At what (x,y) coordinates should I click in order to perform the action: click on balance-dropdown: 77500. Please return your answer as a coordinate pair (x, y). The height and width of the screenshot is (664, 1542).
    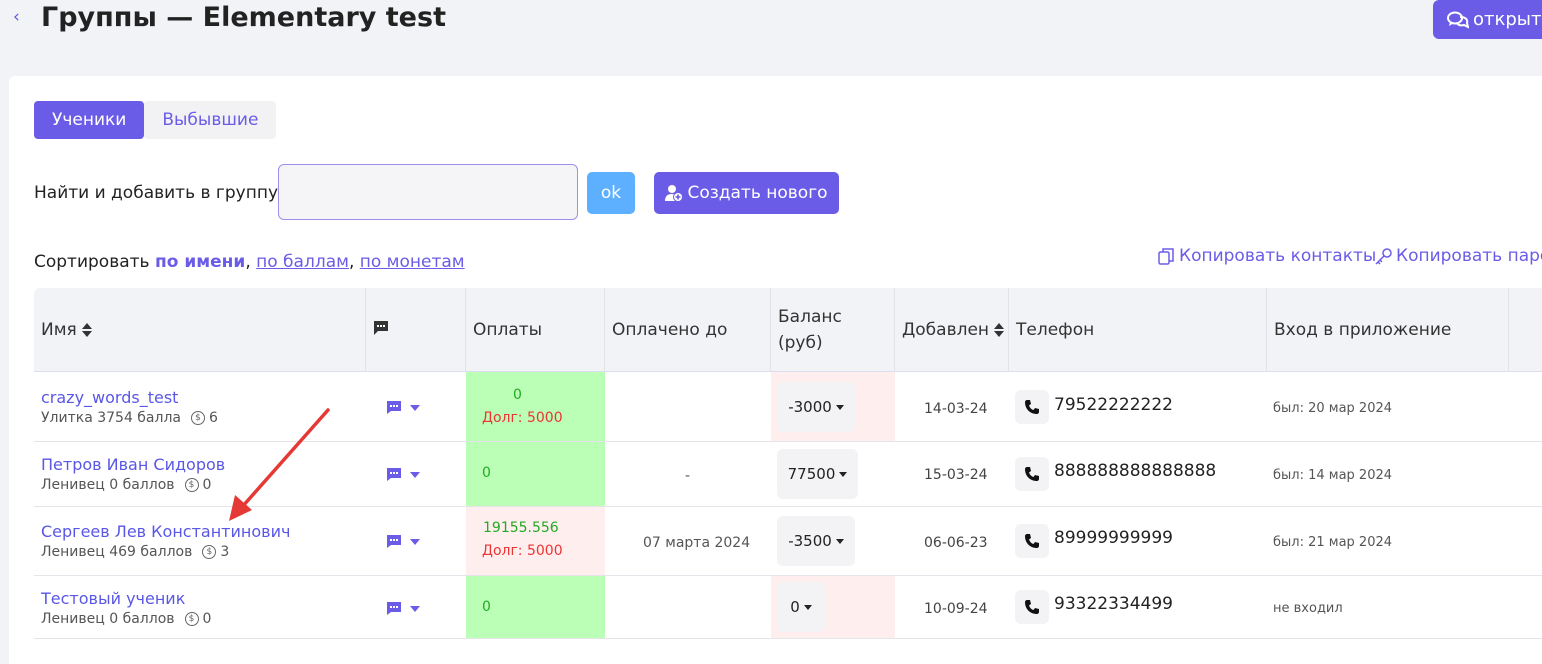
    Looking at the image, I should click on (817, 474).